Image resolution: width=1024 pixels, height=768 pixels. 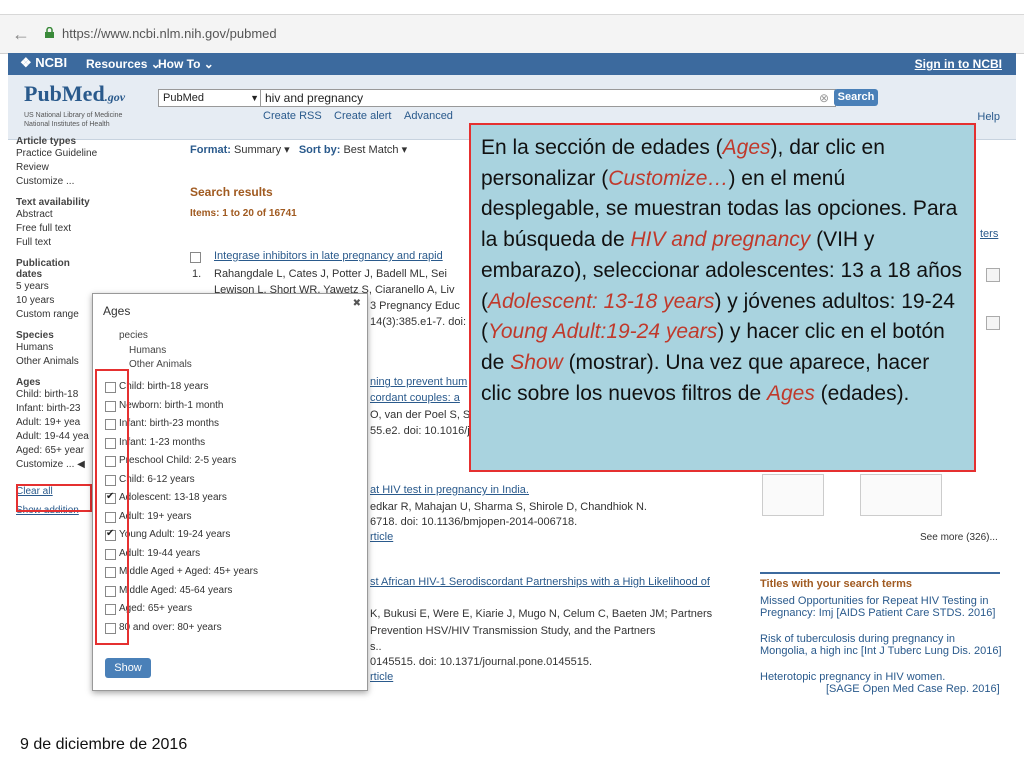 What do you see at coordinates (179, 64) in the screenshot?
I see `howto-label: How To` at bounding box center [179, 64].